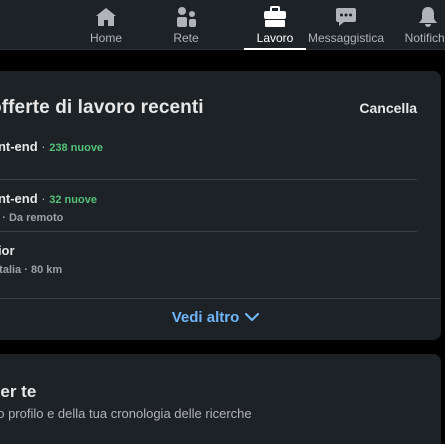 Image resolution: width=445 pixels, height=444 pixels. I want to click on search-row: ont-end · 238 nuove, so click(212, 146).